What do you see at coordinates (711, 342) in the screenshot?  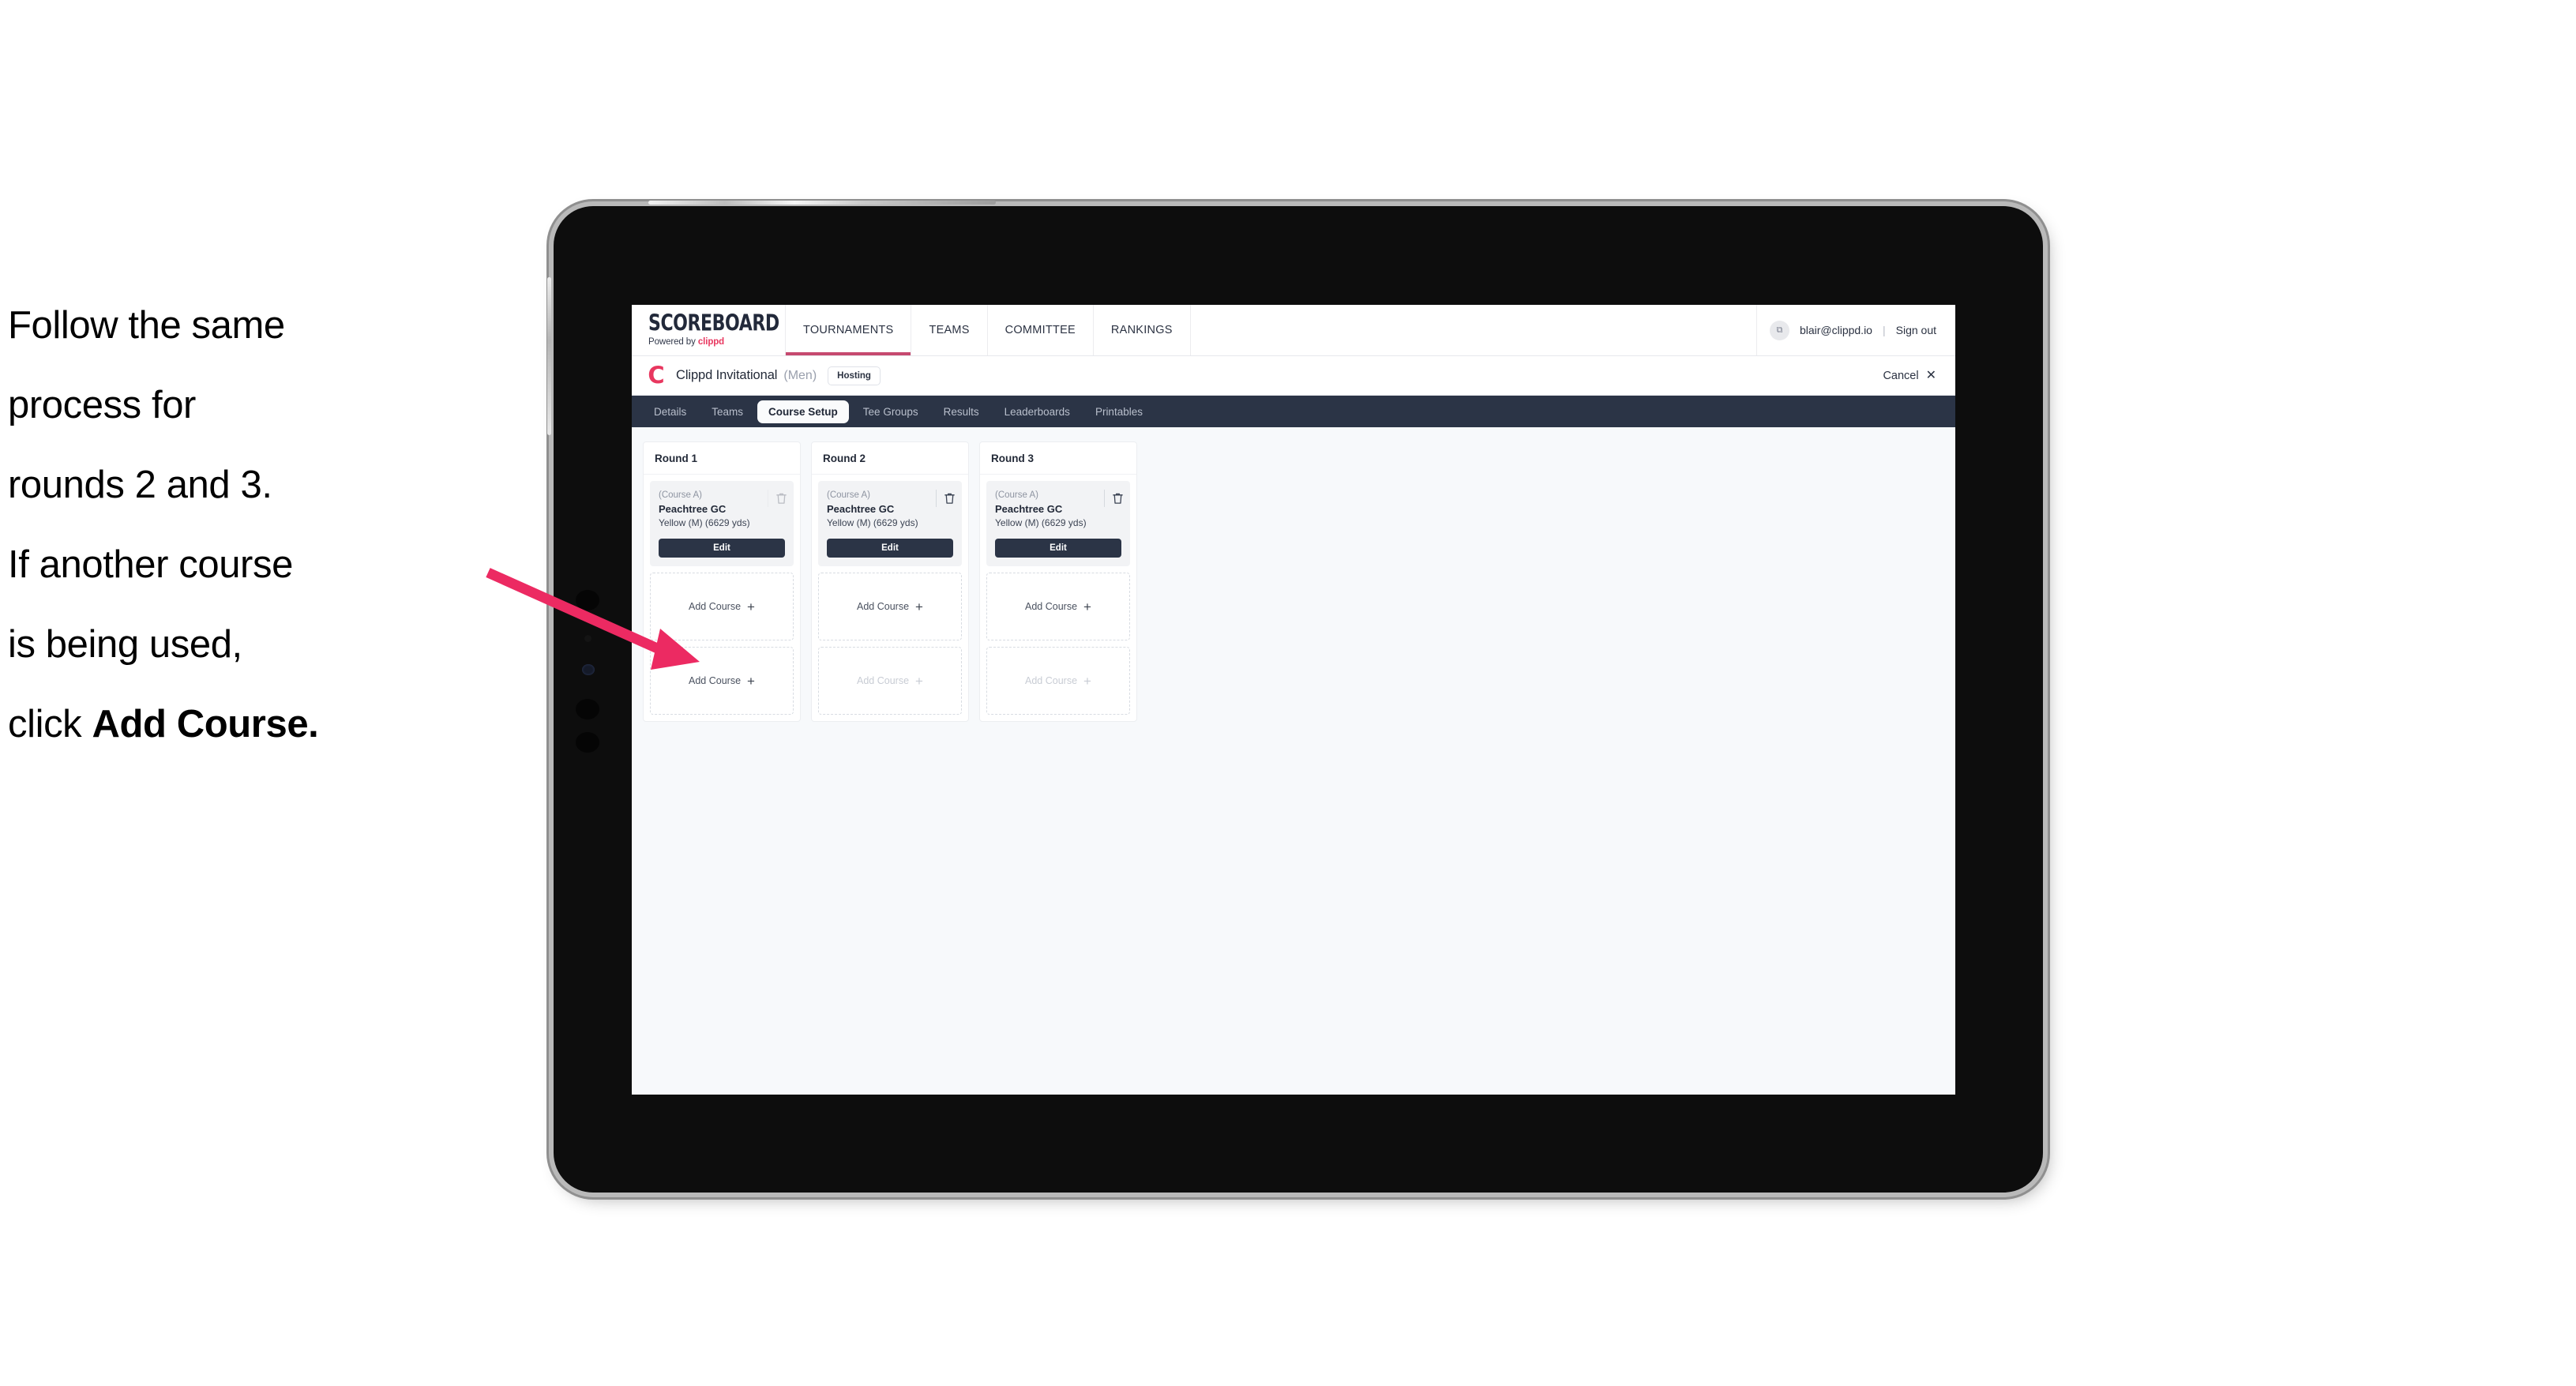 I see `clippd-brand-text: clippd` at bounding box center [711, 342].